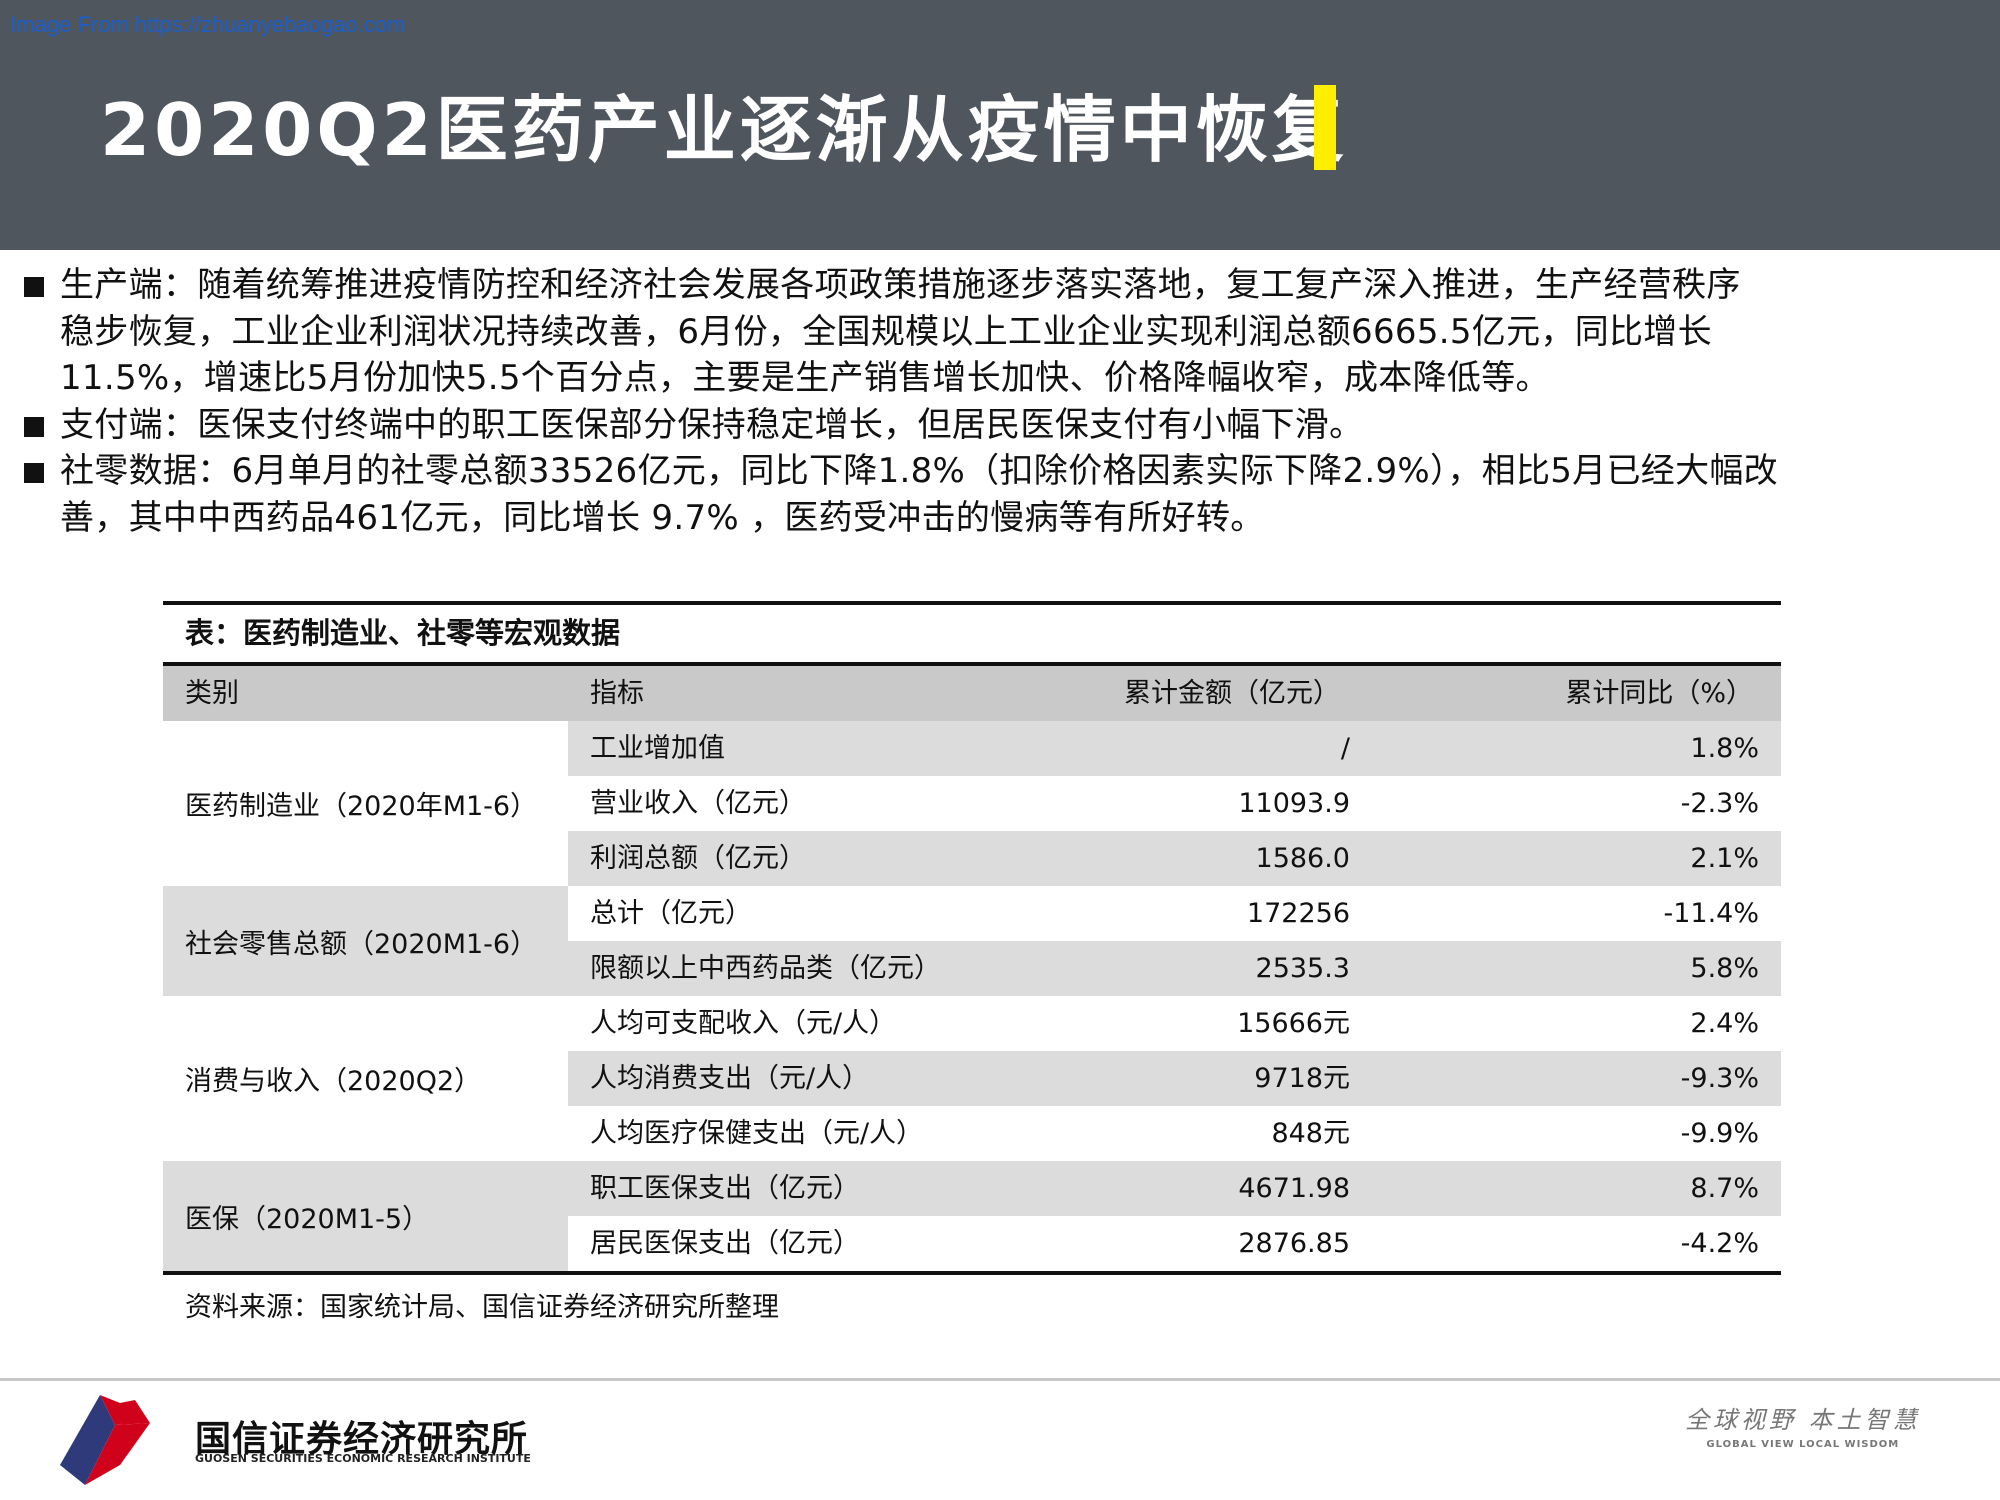  What do you see at coordinates (972, 1273) in the screenshot?
I see `table-bottom-rule` at bounding box center [972, 1273].